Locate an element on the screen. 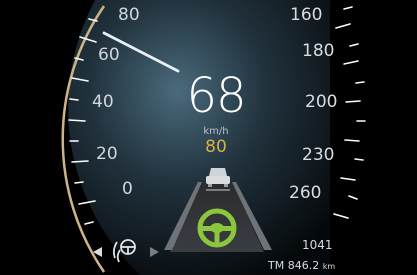  trip-prefix: TM is located at coordinates (276, 265).